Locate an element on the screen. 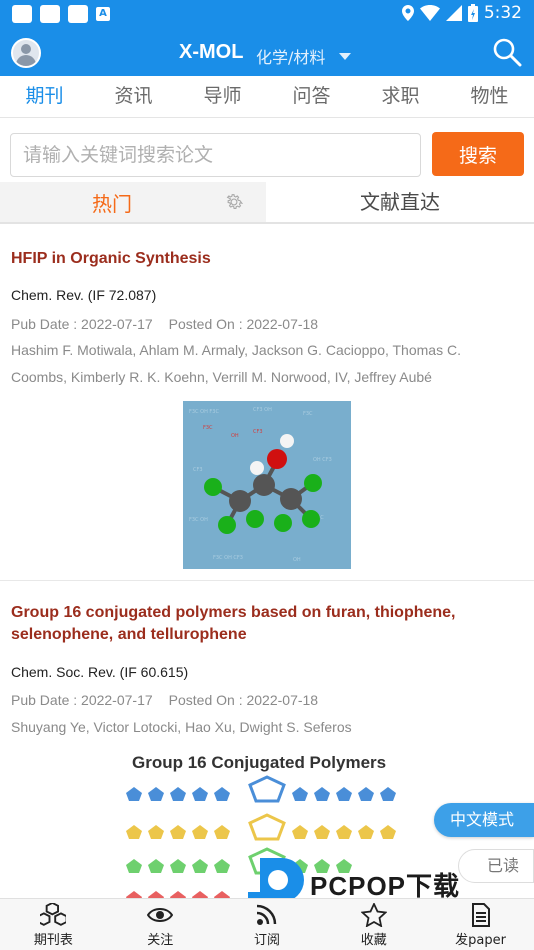 Image resolution: width=534 pixels, height=950 pixels. article-graphic: Group 16 Conjugated Polymers is located at coordinates (267, 825).